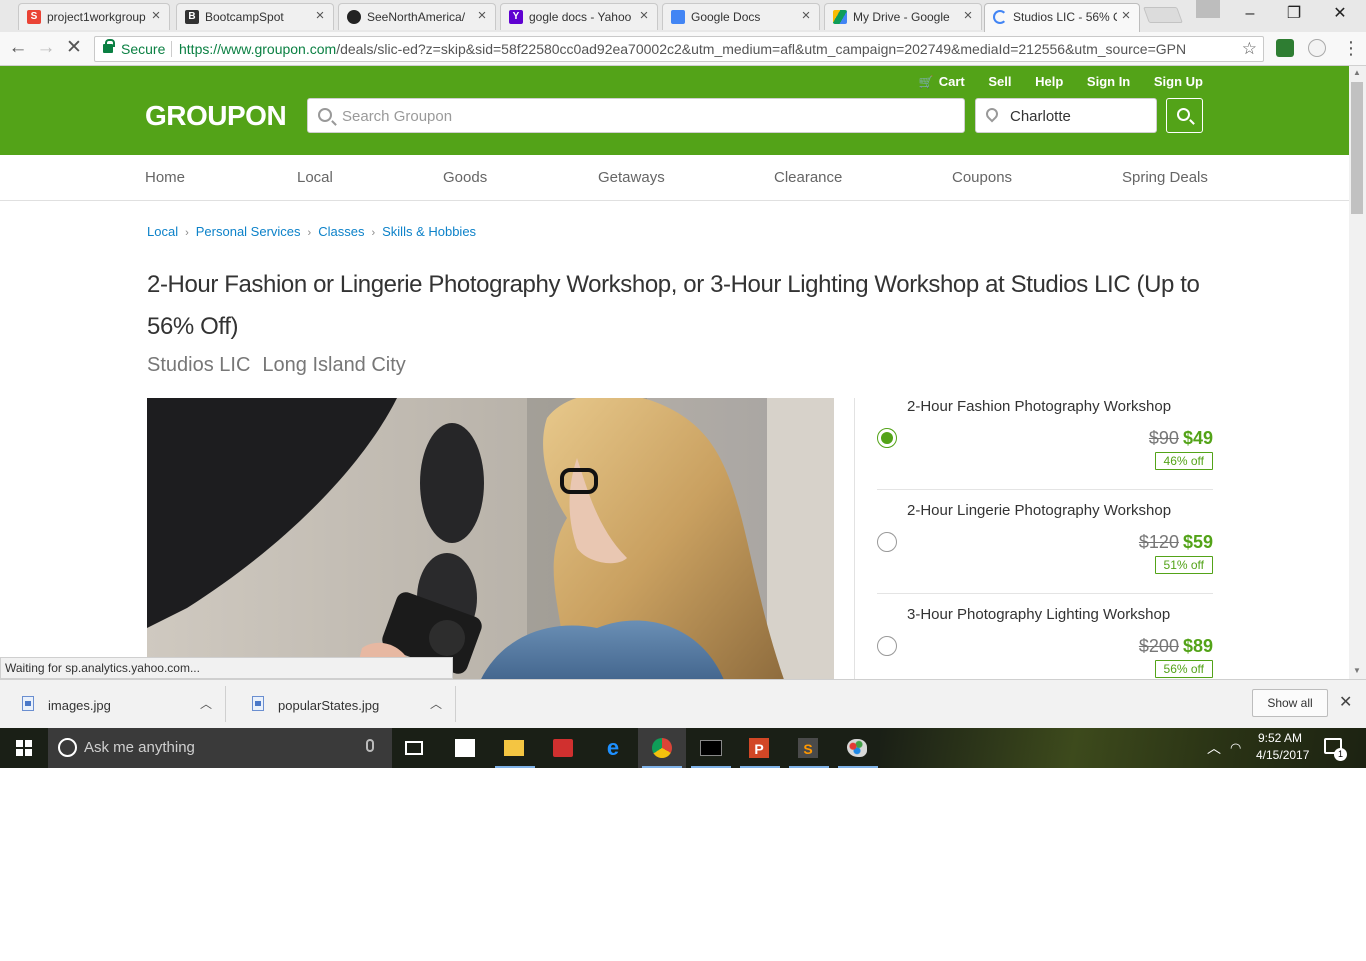 The height and width of the screenshot is (961, 1366). Describe the element at coordinates (465, 177) in the screenshot. I see `nav-goods: Goods` at that location.